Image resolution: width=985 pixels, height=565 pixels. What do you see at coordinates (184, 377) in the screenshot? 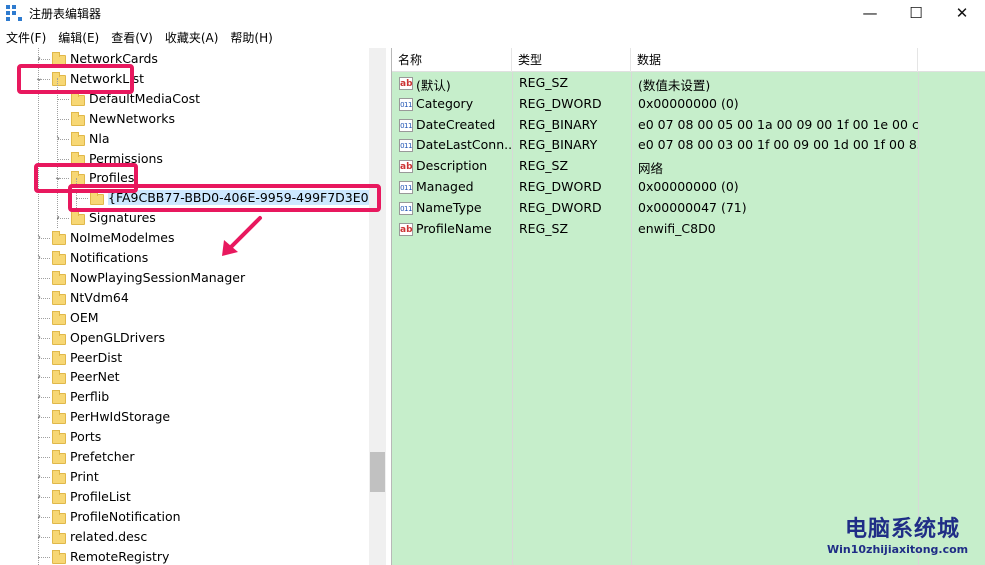
I see `tree-item: › PeerNet` at bounding box center [184, 377].